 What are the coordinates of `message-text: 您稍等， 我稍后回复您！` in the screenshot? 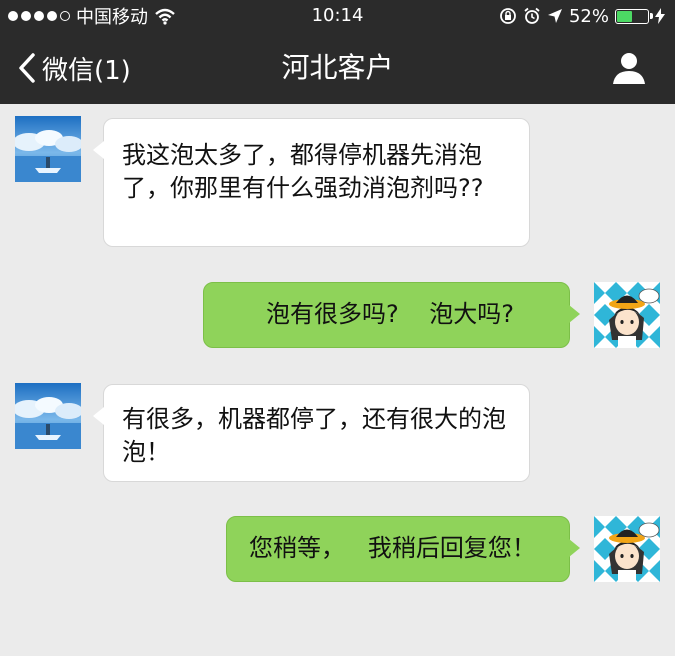 It's located at (392, 548).